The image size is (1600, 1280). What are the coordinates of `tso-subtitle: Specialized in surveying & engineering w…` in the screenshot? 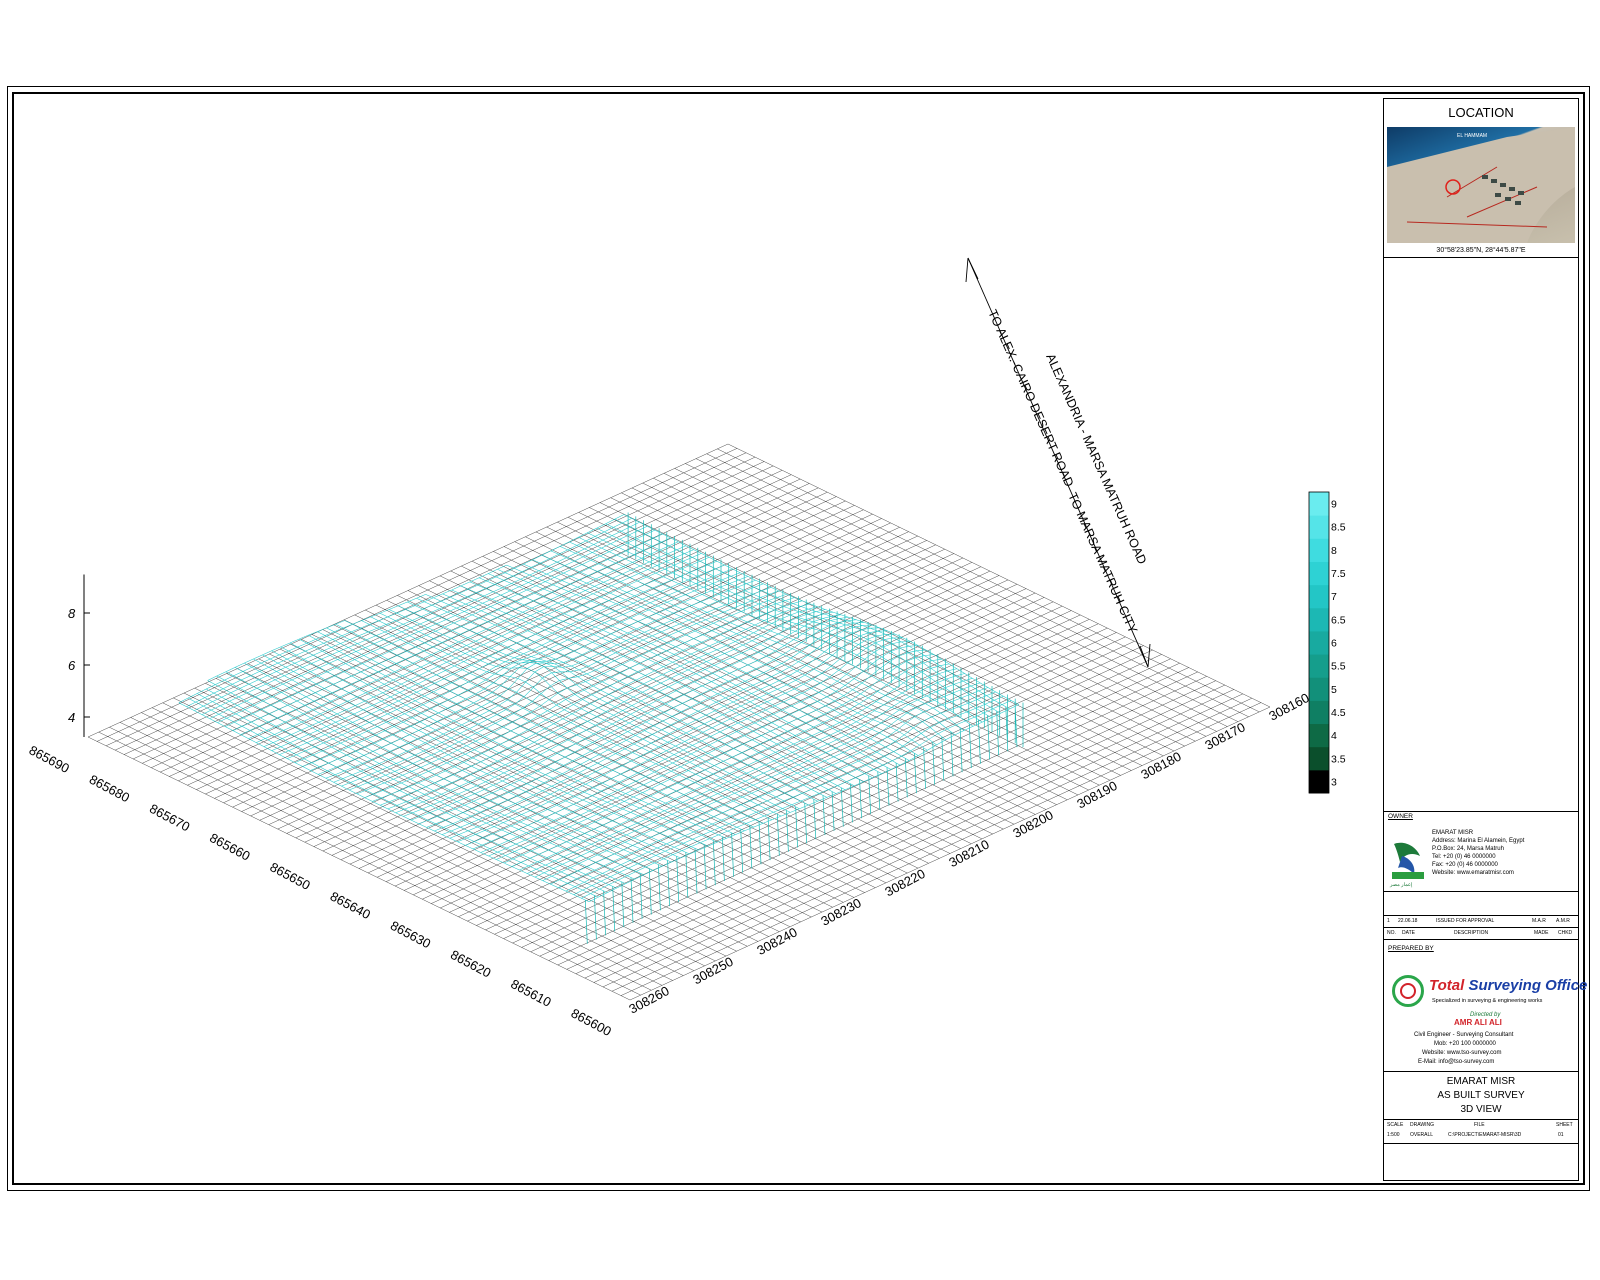 It's located at (1487, 1001).